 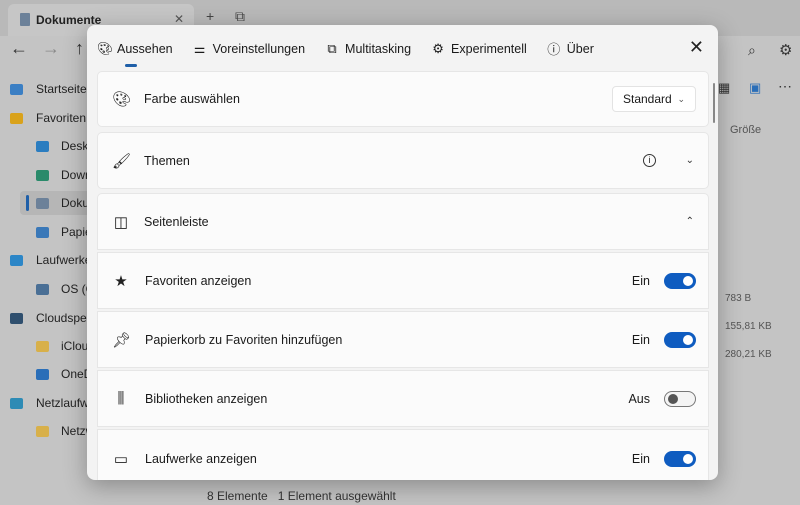 What do you see at coordinates (145, 48) in the screenshot?
I see `tab-label: Aussehen` at bounding box center [145, 48].